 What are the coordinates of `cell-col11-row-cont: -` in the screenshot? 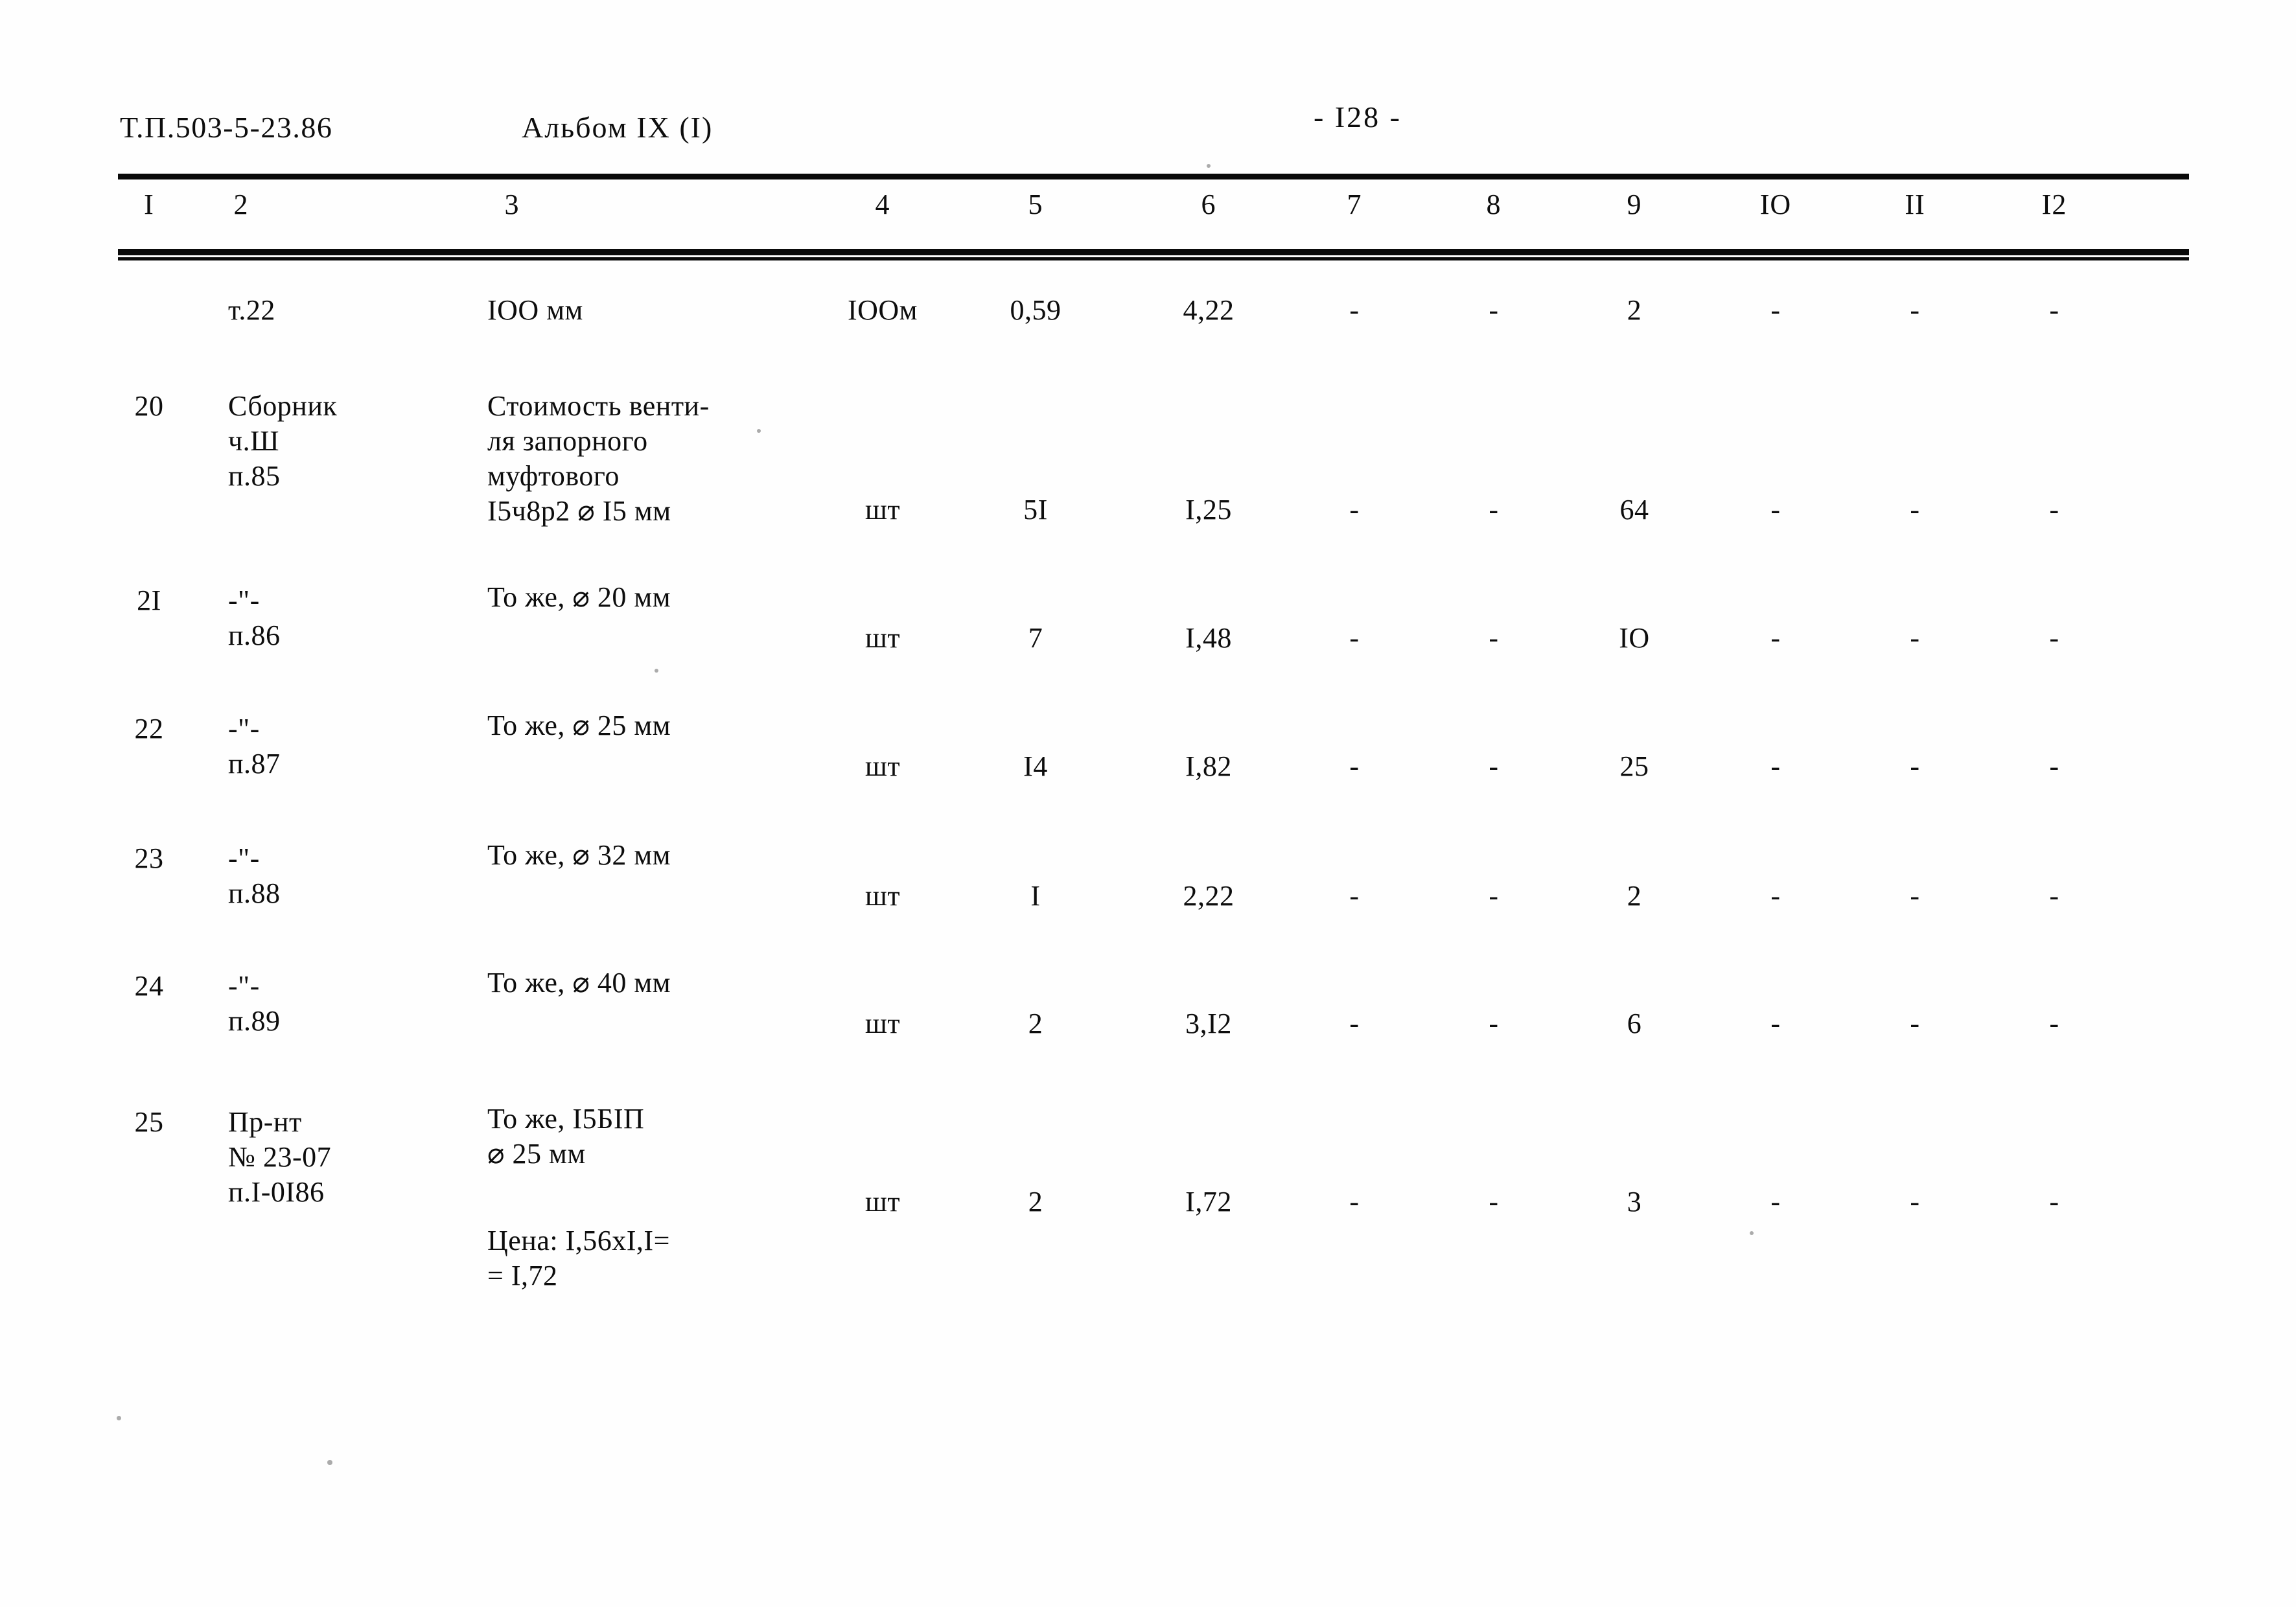 It's located at (1915, 310).